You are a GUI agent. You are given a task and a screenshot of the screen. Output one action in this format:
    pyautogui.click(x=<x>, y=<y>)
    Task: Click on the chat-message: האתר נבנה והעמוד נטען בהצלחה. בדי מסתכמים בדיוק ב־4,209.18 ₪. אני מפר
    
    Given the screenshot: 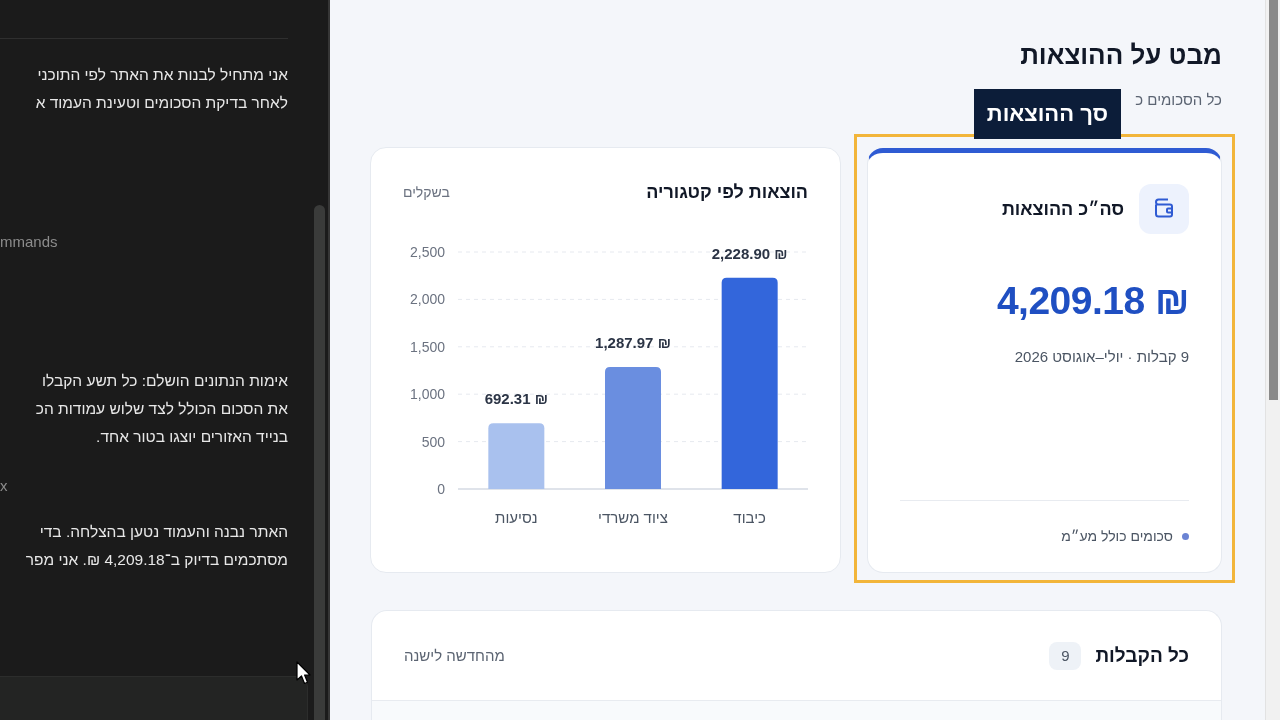 What is the action you would take?
    pyautogui.click(x=156, y=546)
    